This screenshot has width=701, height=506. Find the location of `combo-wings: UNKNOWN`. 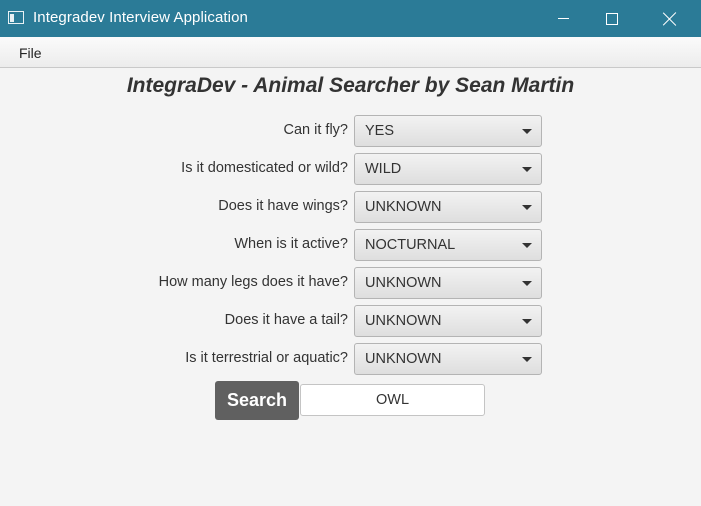

combo-wings: UNKNOWN is located at coordinates (448, 207).